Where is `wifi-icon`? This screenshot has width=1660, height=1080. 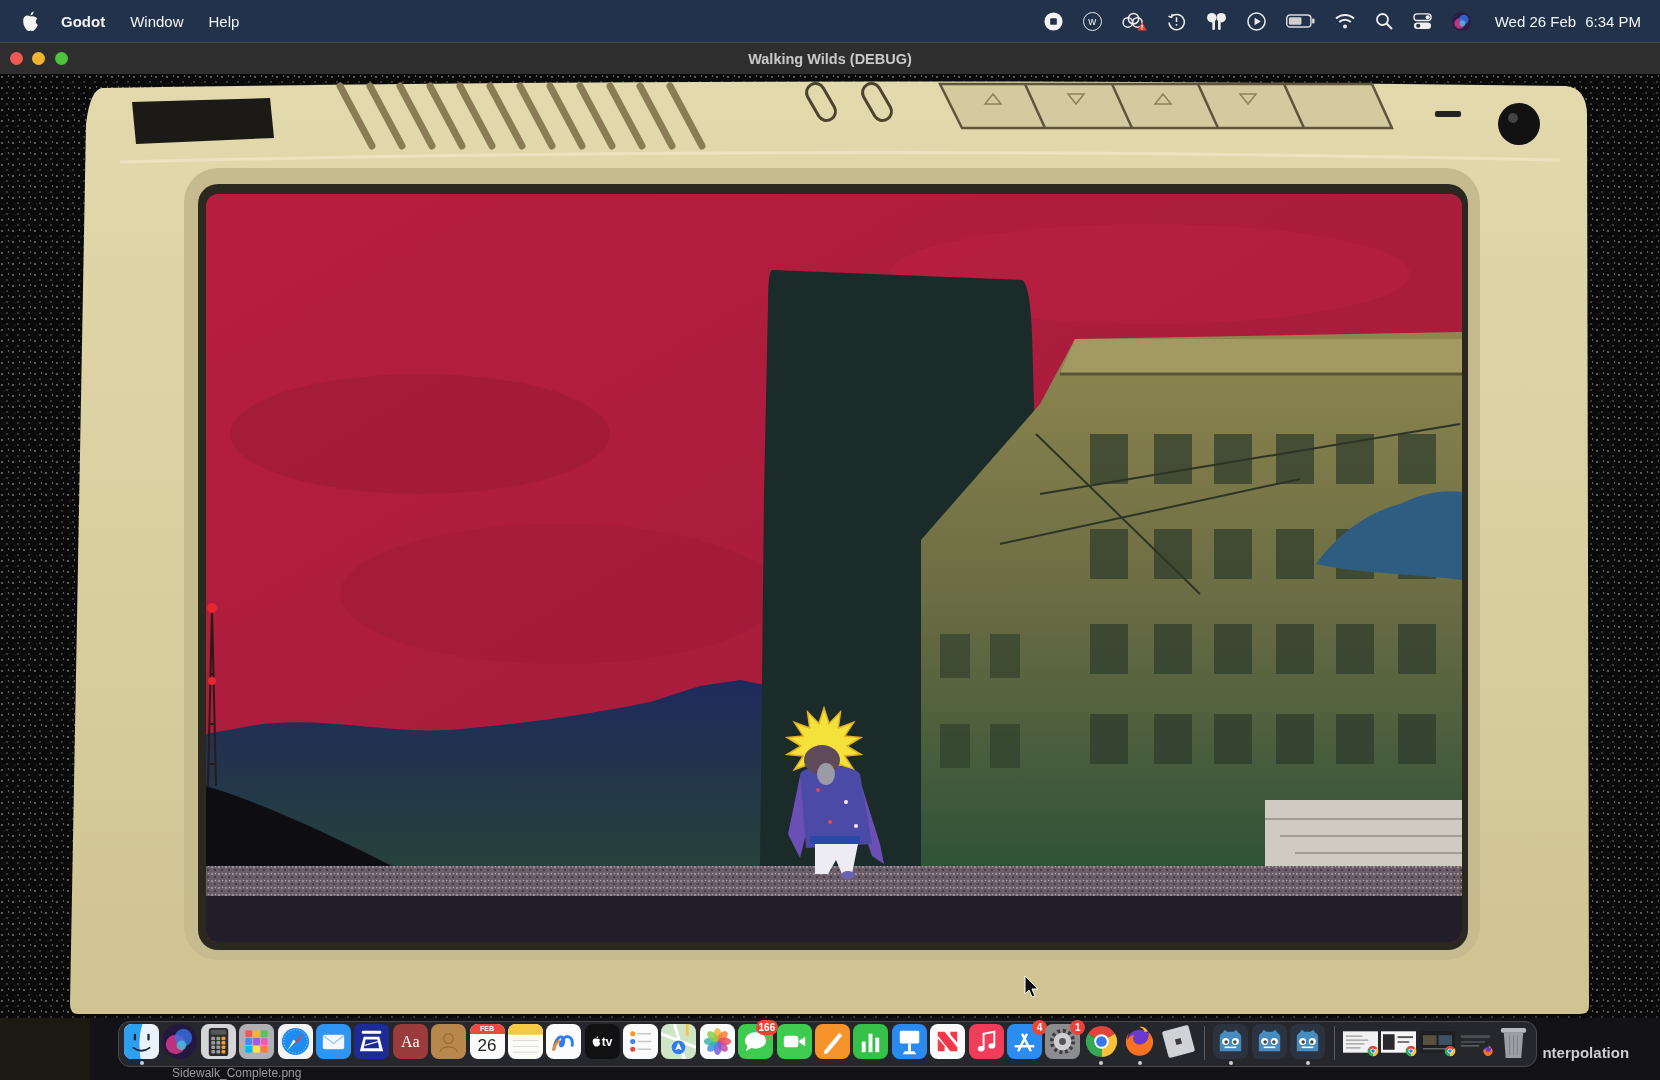 wifi-icon is located at coordinates (1344, 21).